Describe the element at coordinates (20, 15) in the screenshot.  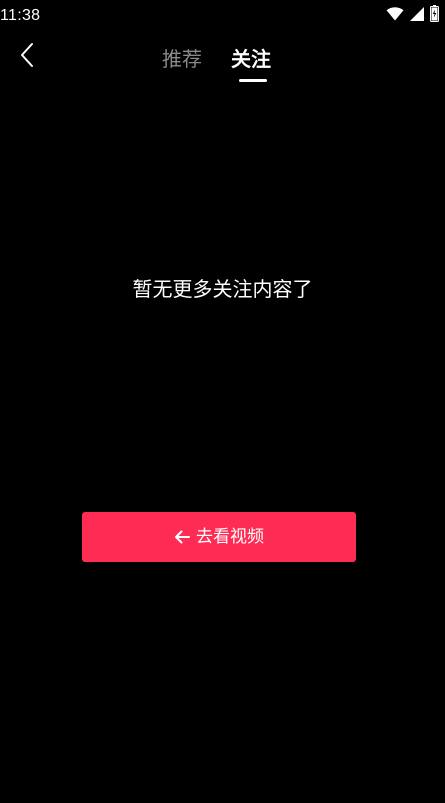
I see `status-time: 11:38` at that location.